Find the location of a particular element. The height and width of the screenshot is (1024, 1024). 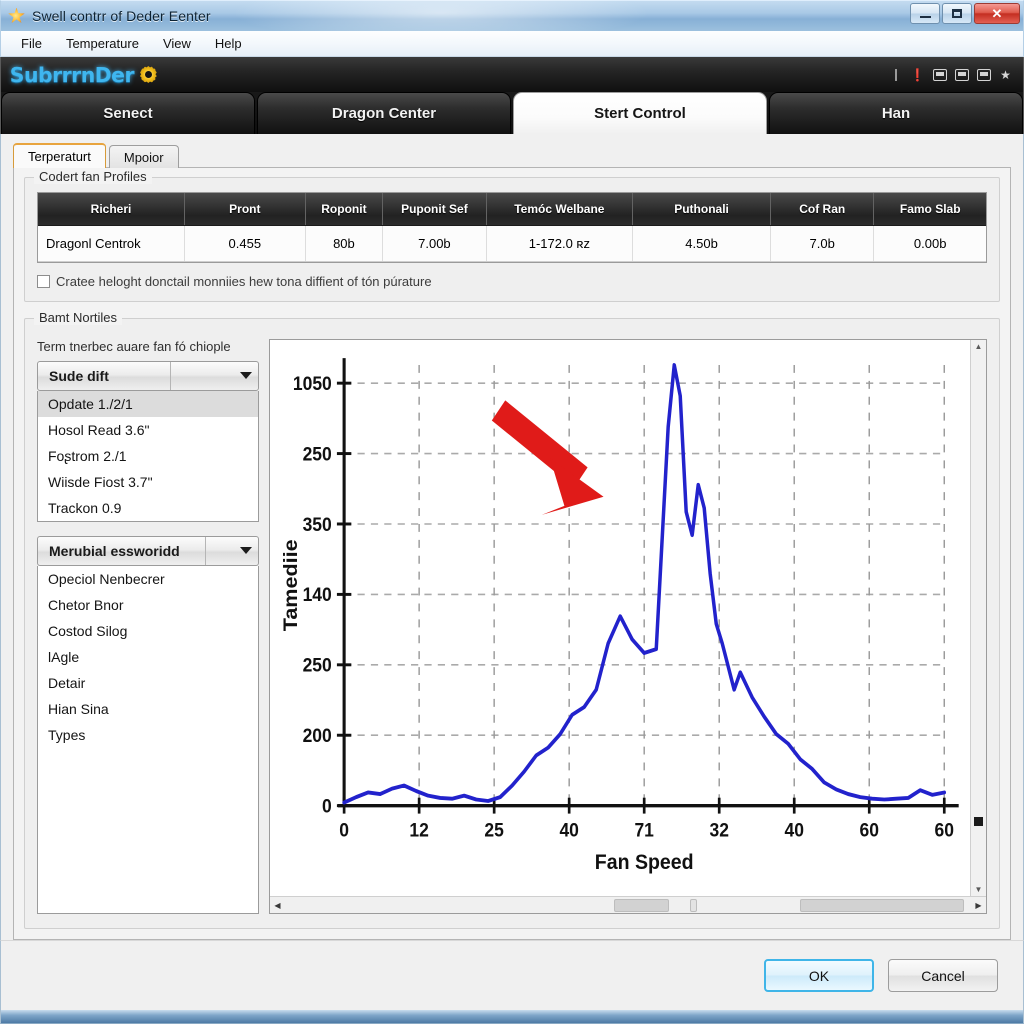

help-icon: ❗ is located at coordinates (917, 75).